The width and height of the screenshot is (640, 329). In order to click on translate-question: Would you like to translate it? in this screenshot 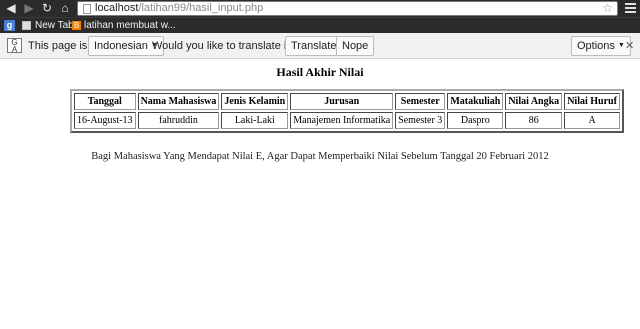, I will do `click(224, 46)`.